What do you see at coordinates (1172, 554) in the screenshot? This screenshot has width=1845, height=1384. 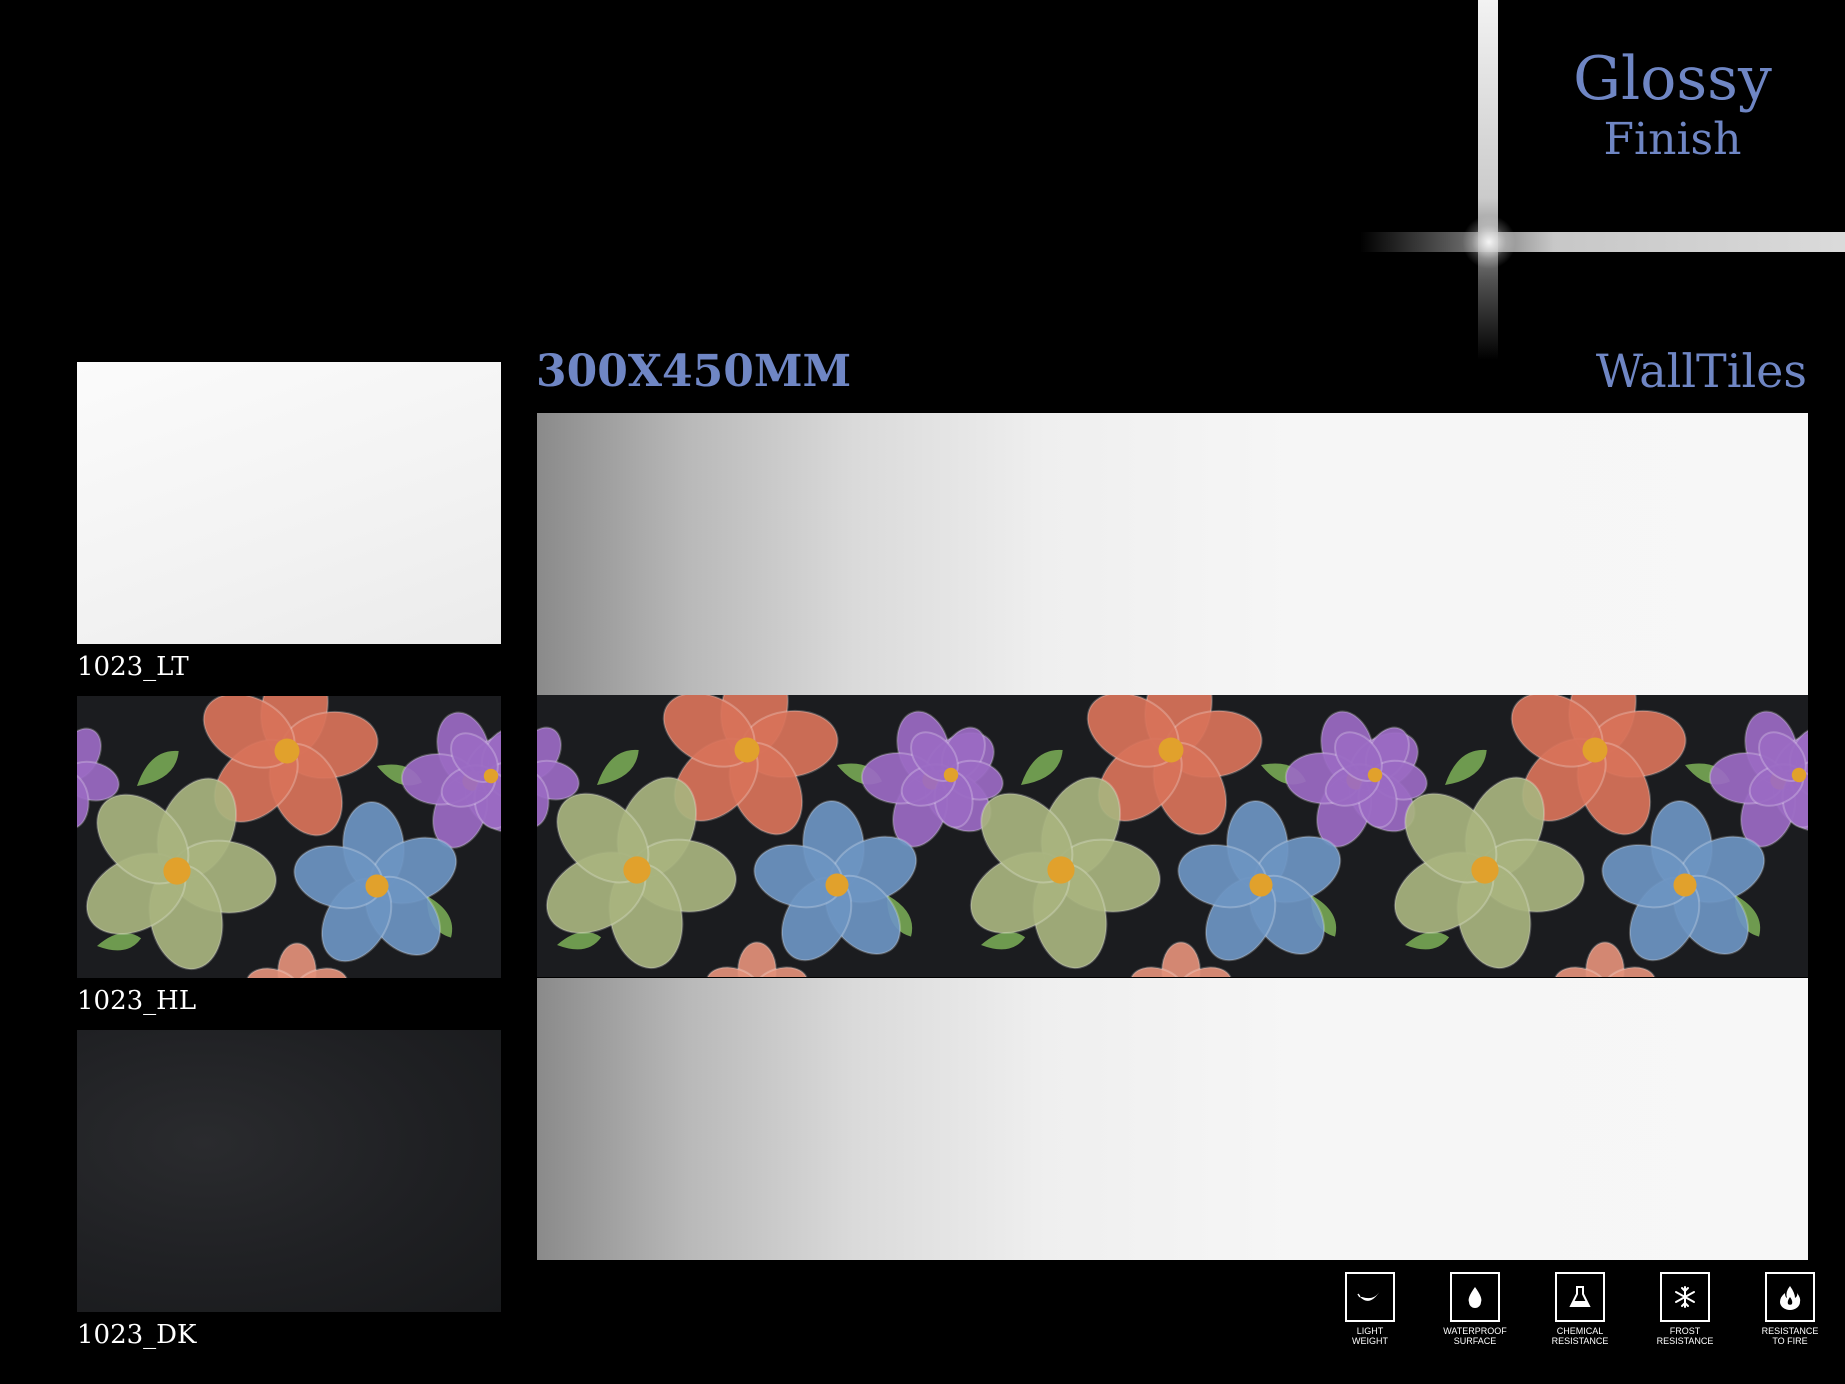 I see `wall-row-light-top` at bounding box center [1172, 554].